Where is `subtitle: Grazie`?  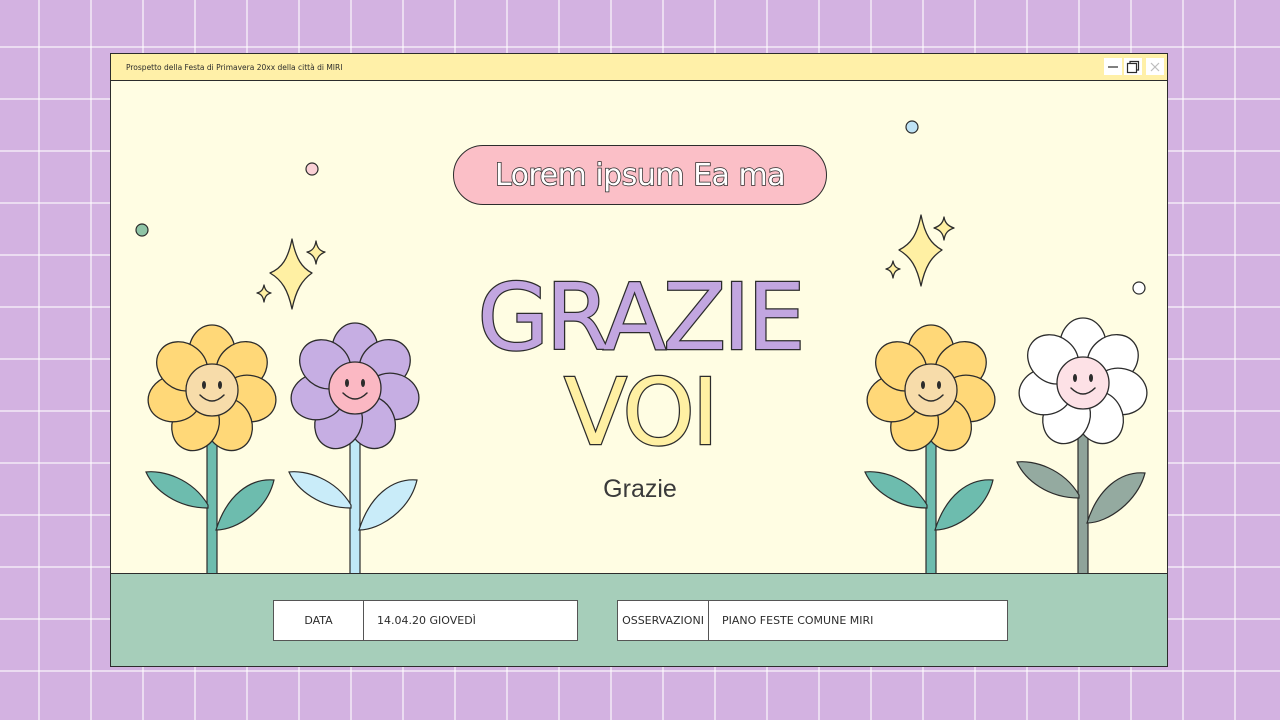 subtitle: Grazie is located at coordinates (640, 489).